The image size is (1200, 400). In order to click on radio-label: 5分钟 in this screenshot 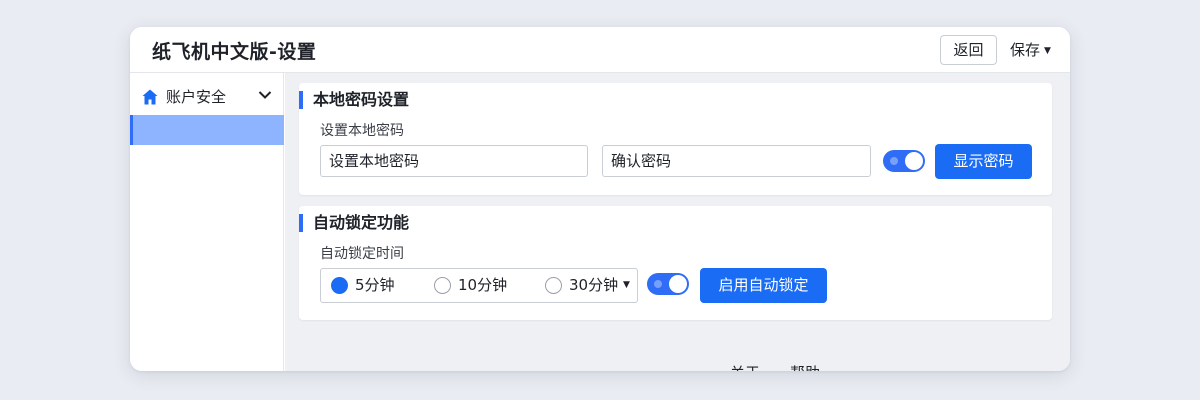, I will do `click(375, 285)`.